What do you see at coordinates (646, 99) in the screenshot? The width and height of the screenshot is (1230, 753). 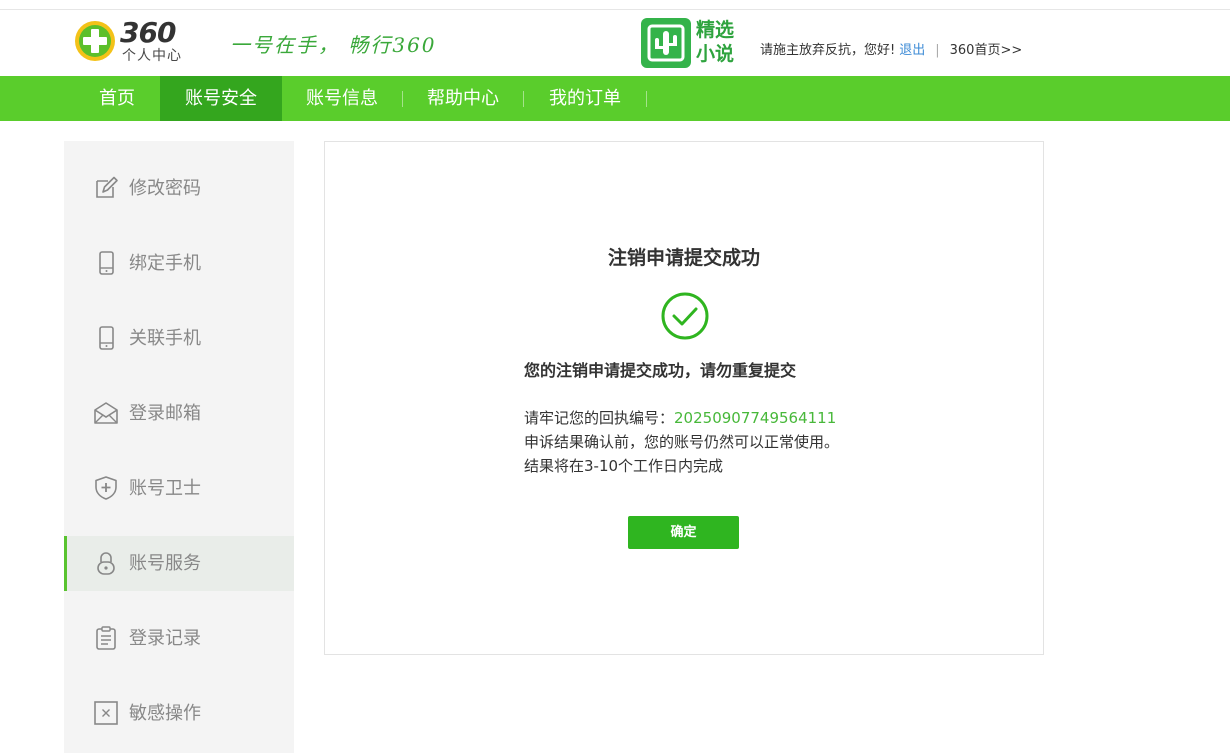 I see `nav-divider` at bounding box center [646, 99].